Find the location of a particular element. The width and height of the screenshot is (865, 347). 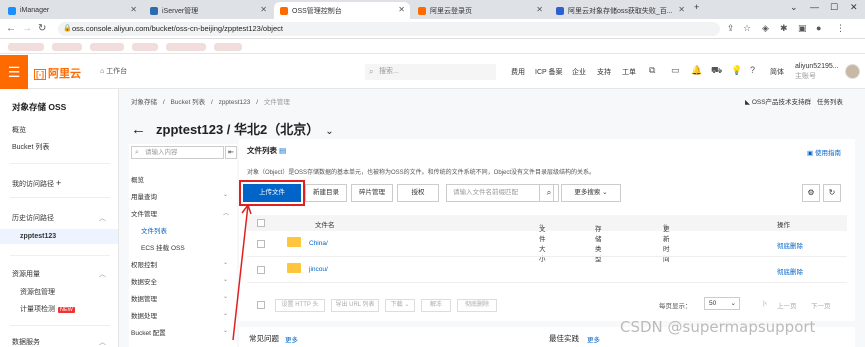

subnav-group-access: 权限控制 ⌄ is located at coordinates (179, 264).